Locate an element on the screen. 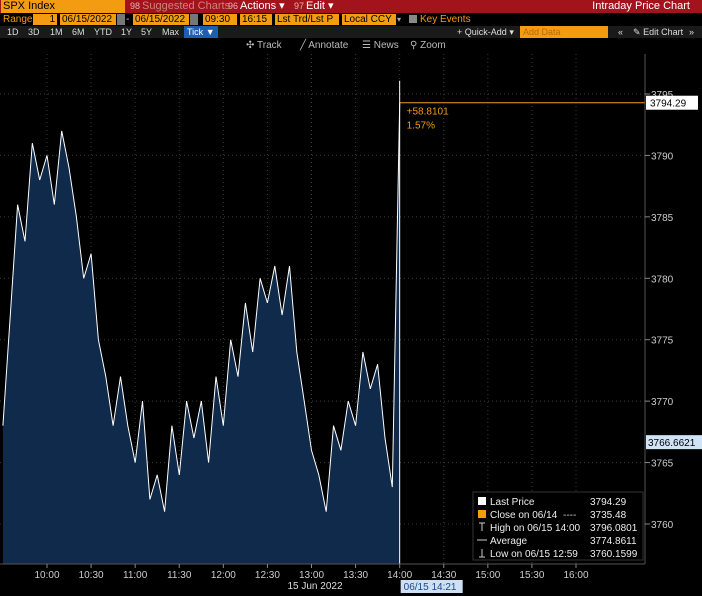 This screenshot has width=702, height=596. x-tick-label: 10:00 is located at coordinates (46, 575).